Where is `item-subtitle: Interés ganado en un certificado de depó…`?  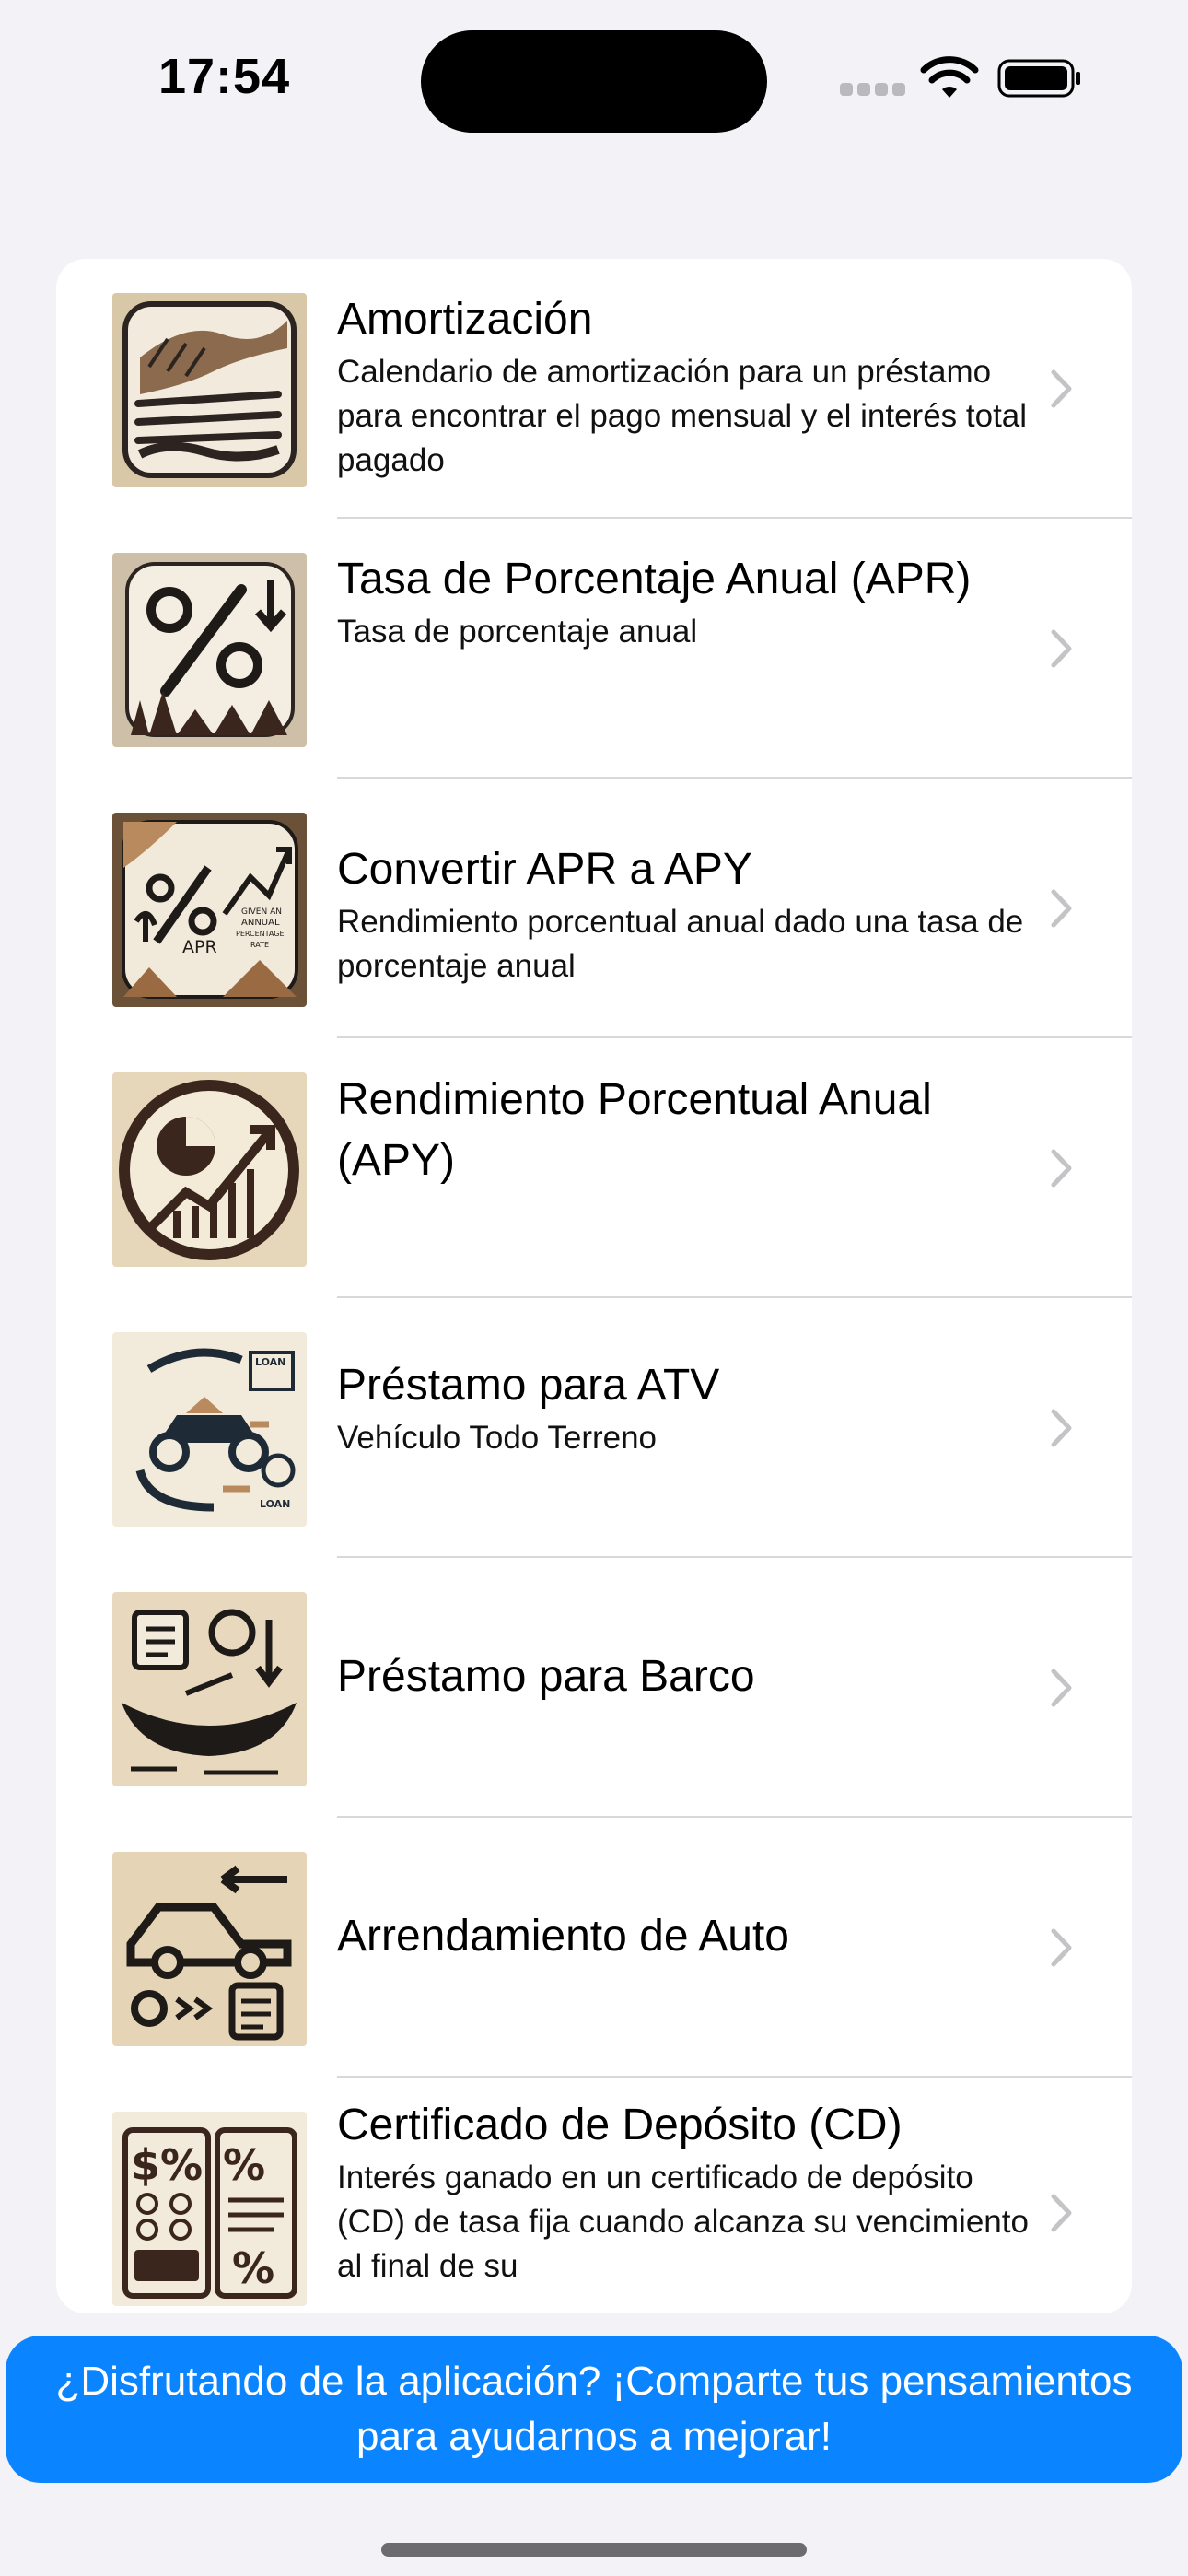 item-subtitle: Interés ganado en un certificado de depó… is located at coordinates (683, 2222).